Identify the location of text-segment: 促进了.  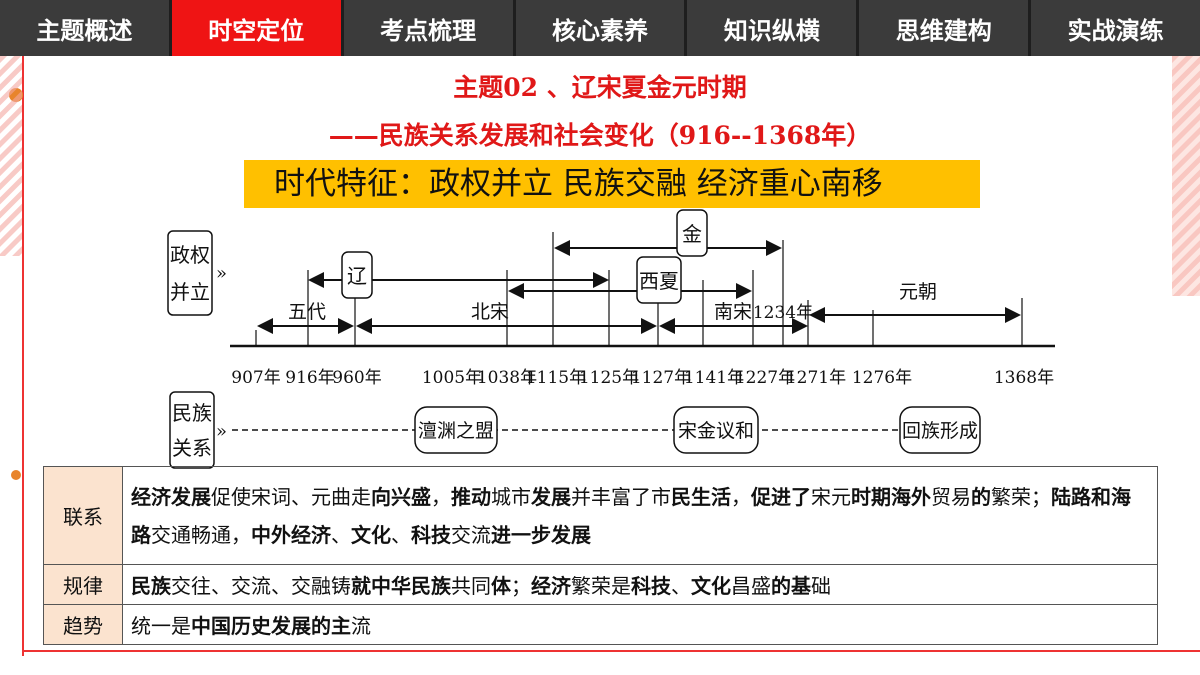
(781, 496).